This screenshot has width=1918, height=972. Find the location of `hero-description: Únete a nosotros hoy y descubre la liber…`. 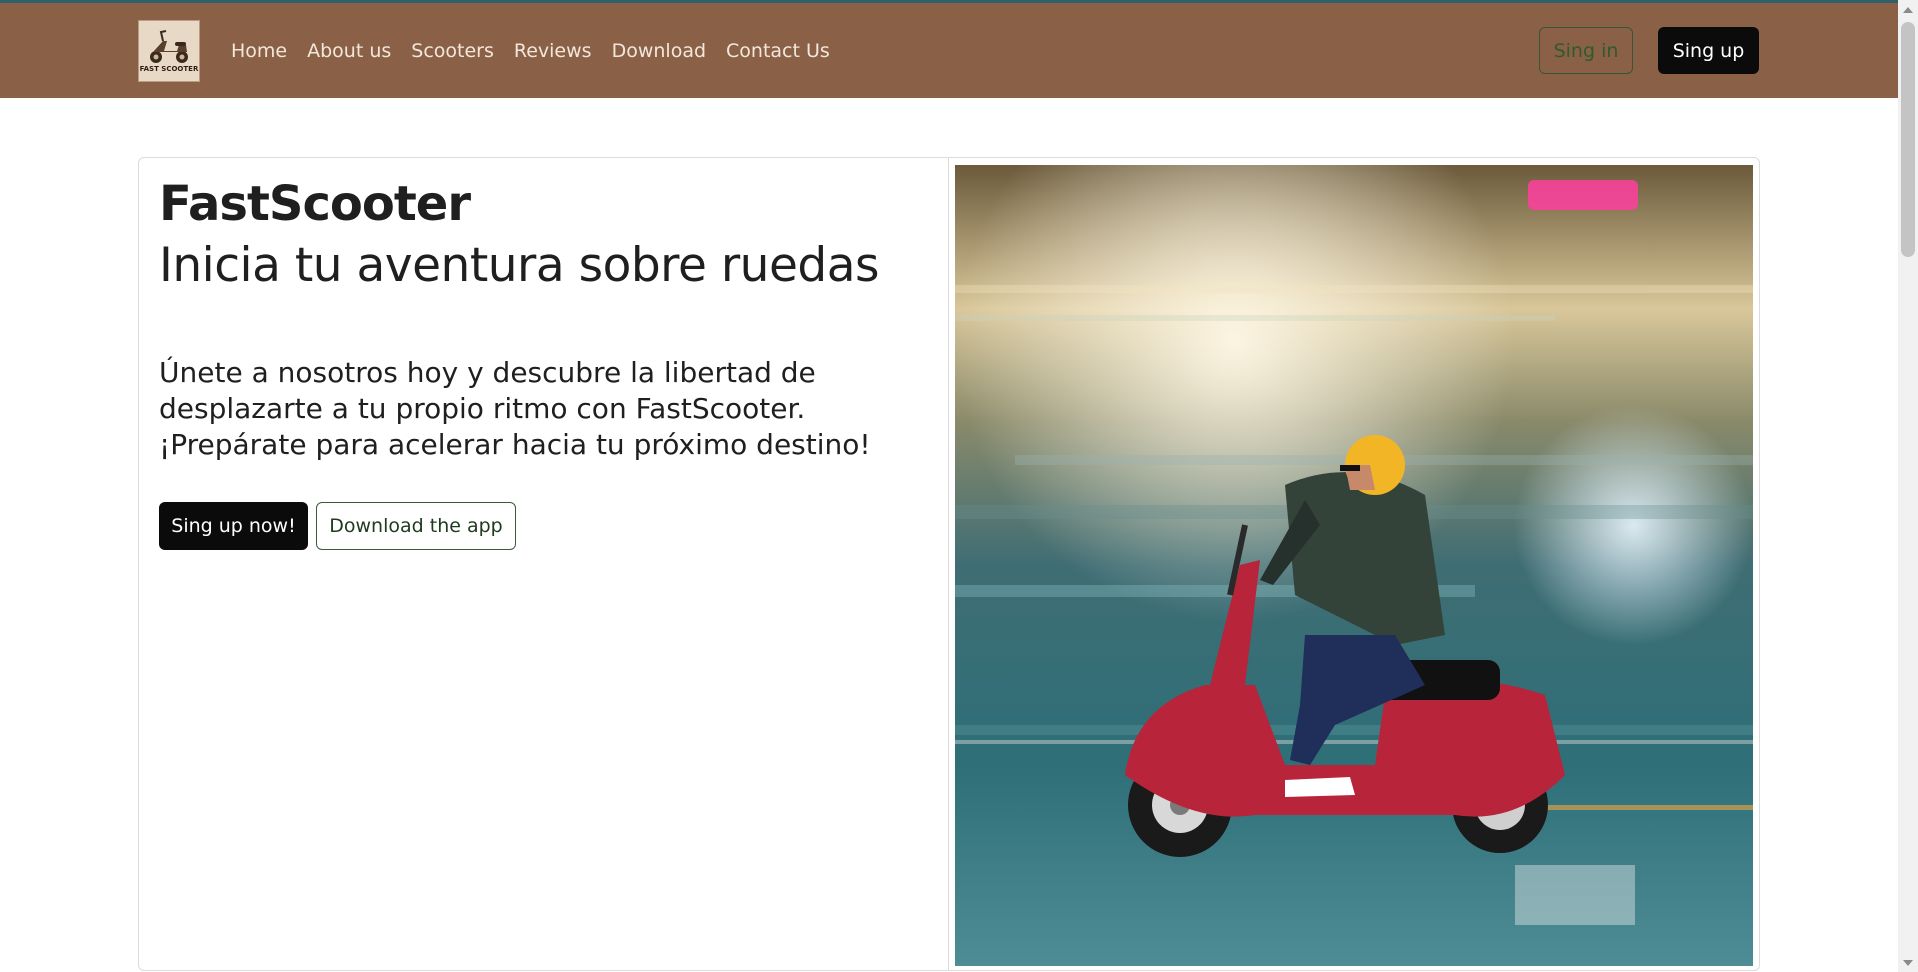

hero-description: Únete a nosotros hoy y descubre la liber… is located at coordinates (515, 408).